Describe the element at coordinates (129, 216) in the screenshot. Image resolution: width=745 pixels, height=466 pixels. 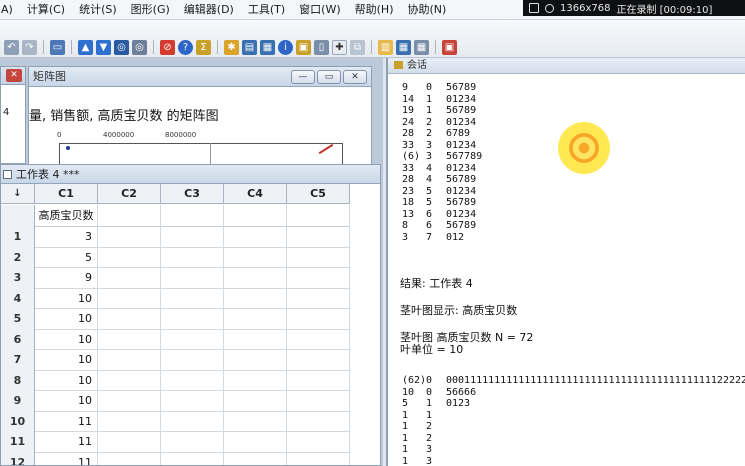
I see `column-name-c2` at that location.